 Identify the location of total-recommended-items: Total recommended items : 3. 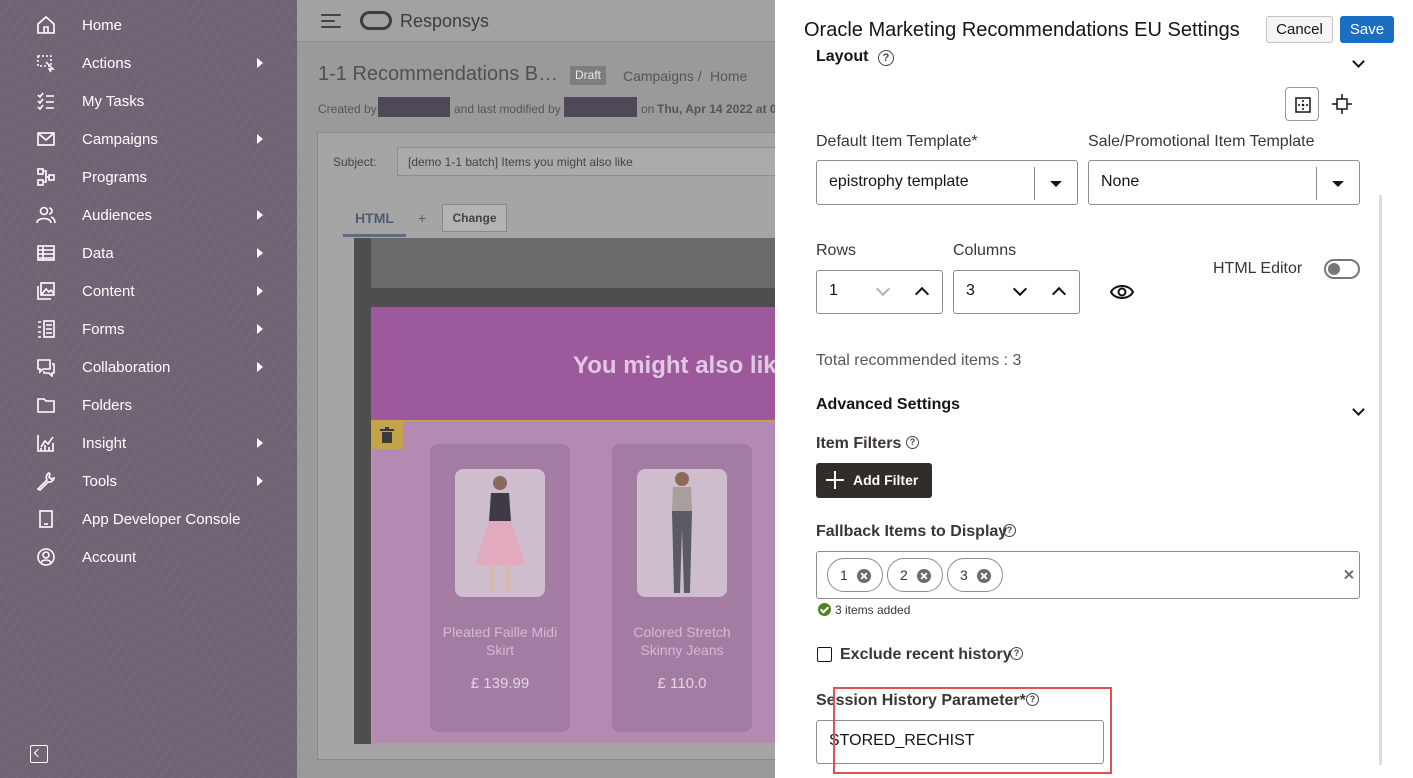
(919, 360).